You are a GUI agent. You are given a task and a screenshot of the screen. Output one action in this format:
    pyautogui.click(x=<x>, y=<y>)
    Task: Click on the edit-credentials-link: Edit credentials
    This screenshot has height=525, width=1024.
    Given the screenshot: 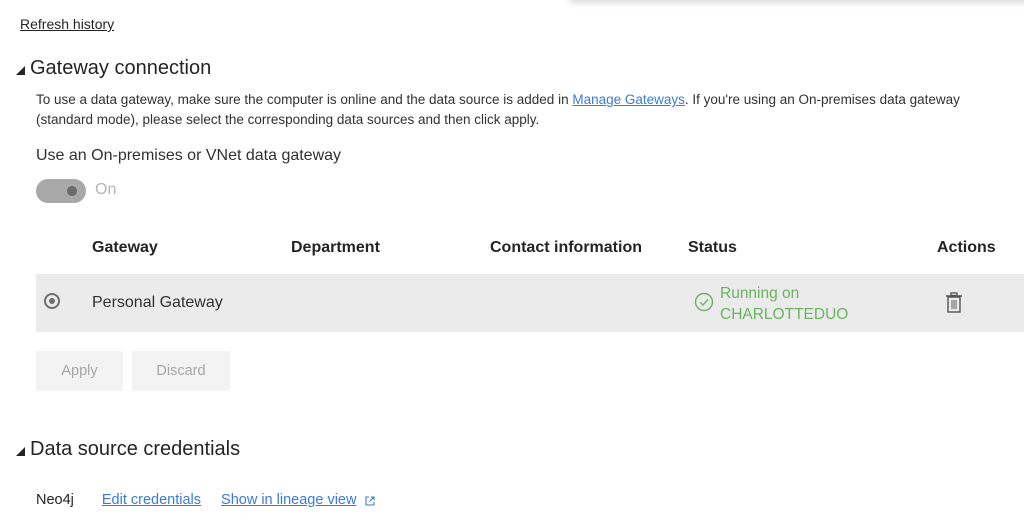 What is the action you would take?
    pyautogui.click(x=151, y=500)
    